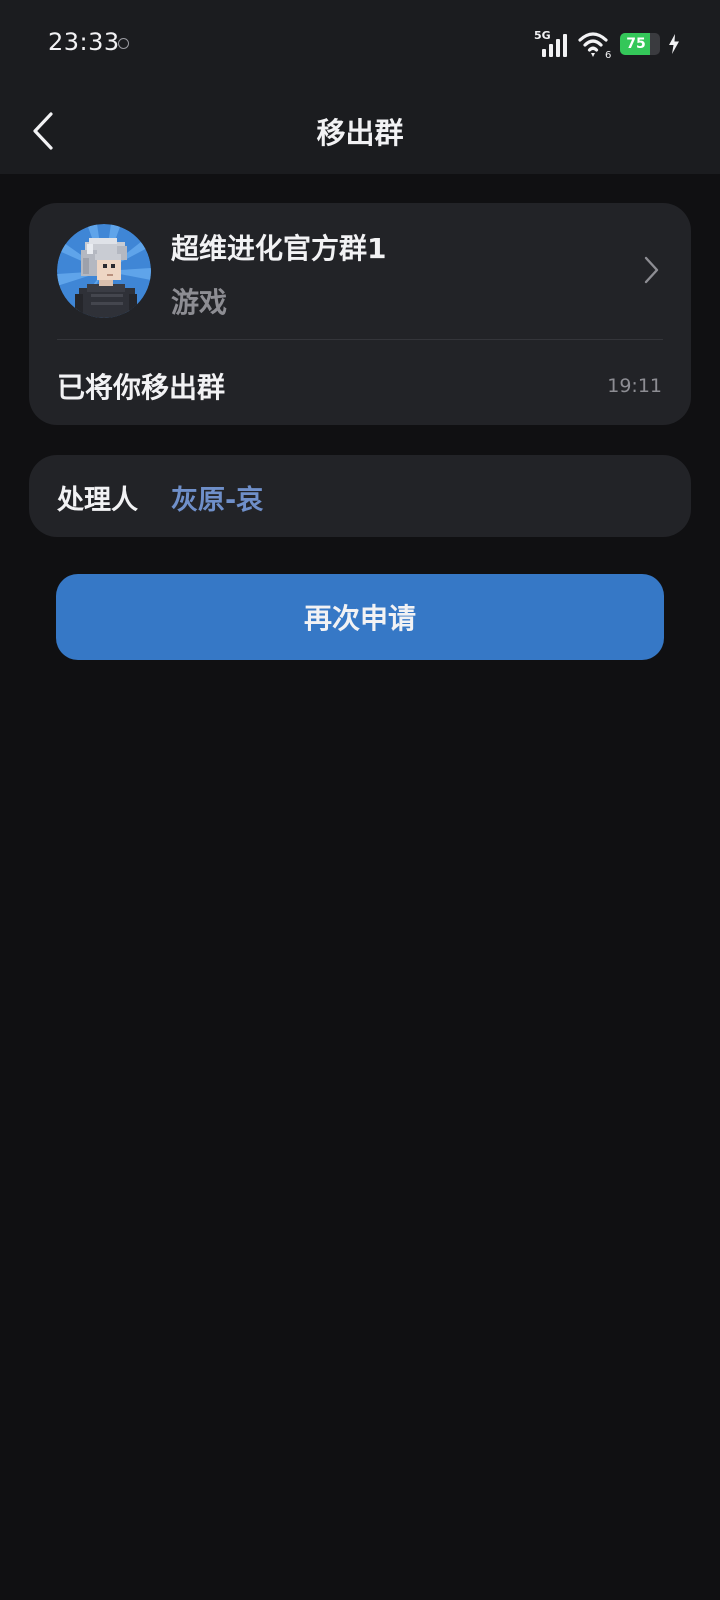  I want to click on handler-card: 处理人 灰原-哀, so click(360, 496).